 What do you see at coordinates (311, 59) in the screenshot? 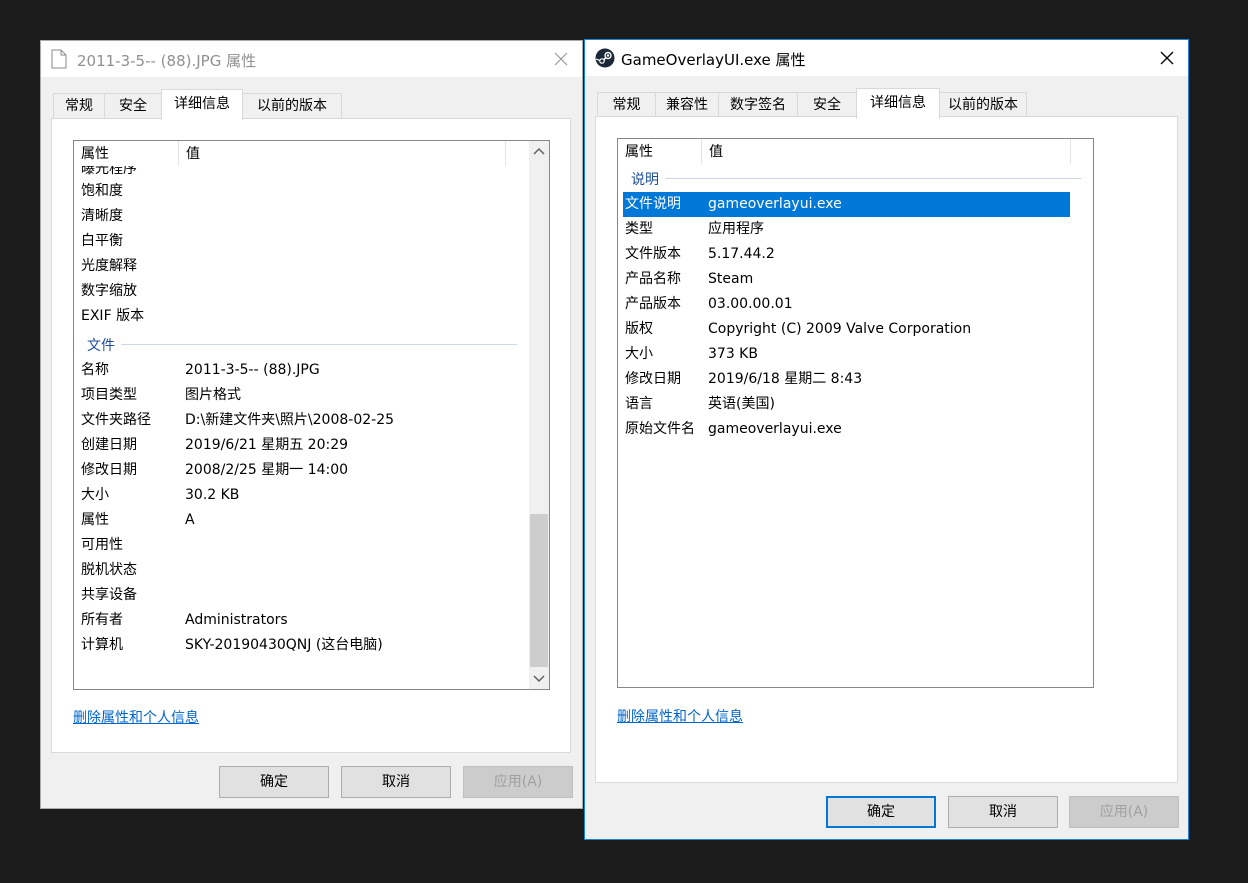
I see `title-bar: 2011-3-5-- (88).JPG 属性` at bounding box center [311, 59].